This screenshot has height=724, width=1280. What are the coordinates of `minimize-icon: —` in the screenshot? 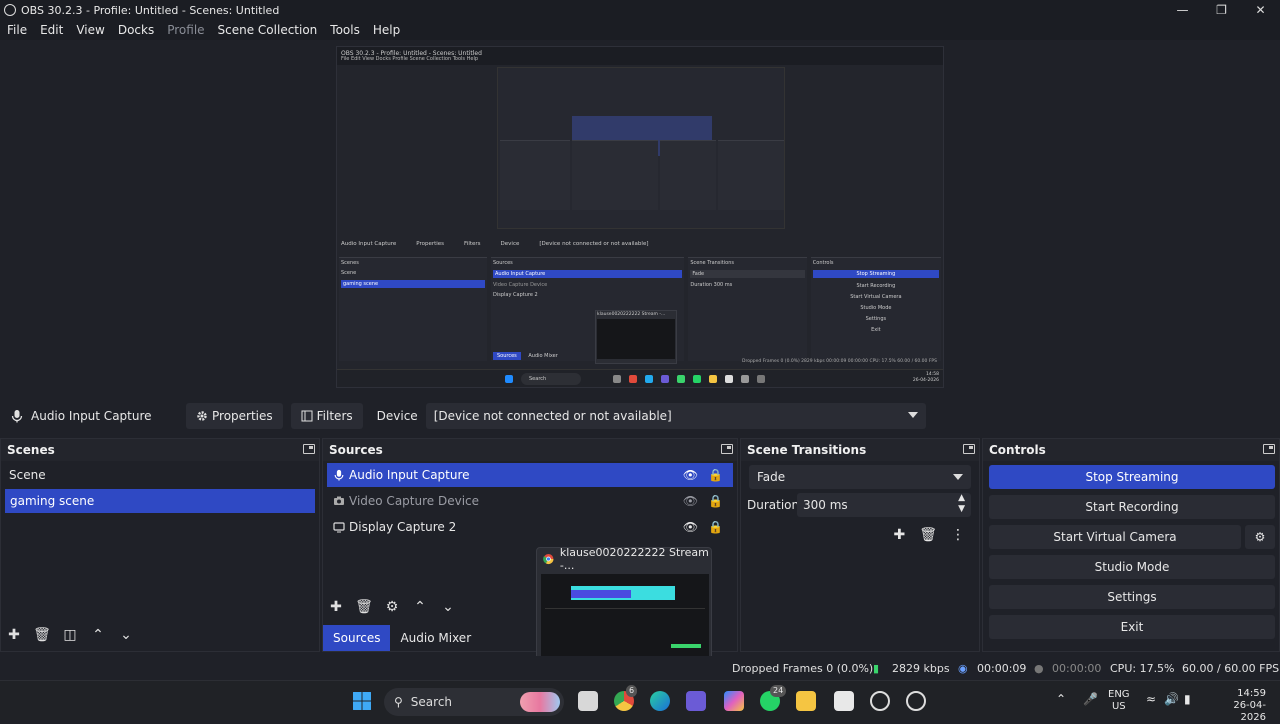 It's located at (1182, 10).